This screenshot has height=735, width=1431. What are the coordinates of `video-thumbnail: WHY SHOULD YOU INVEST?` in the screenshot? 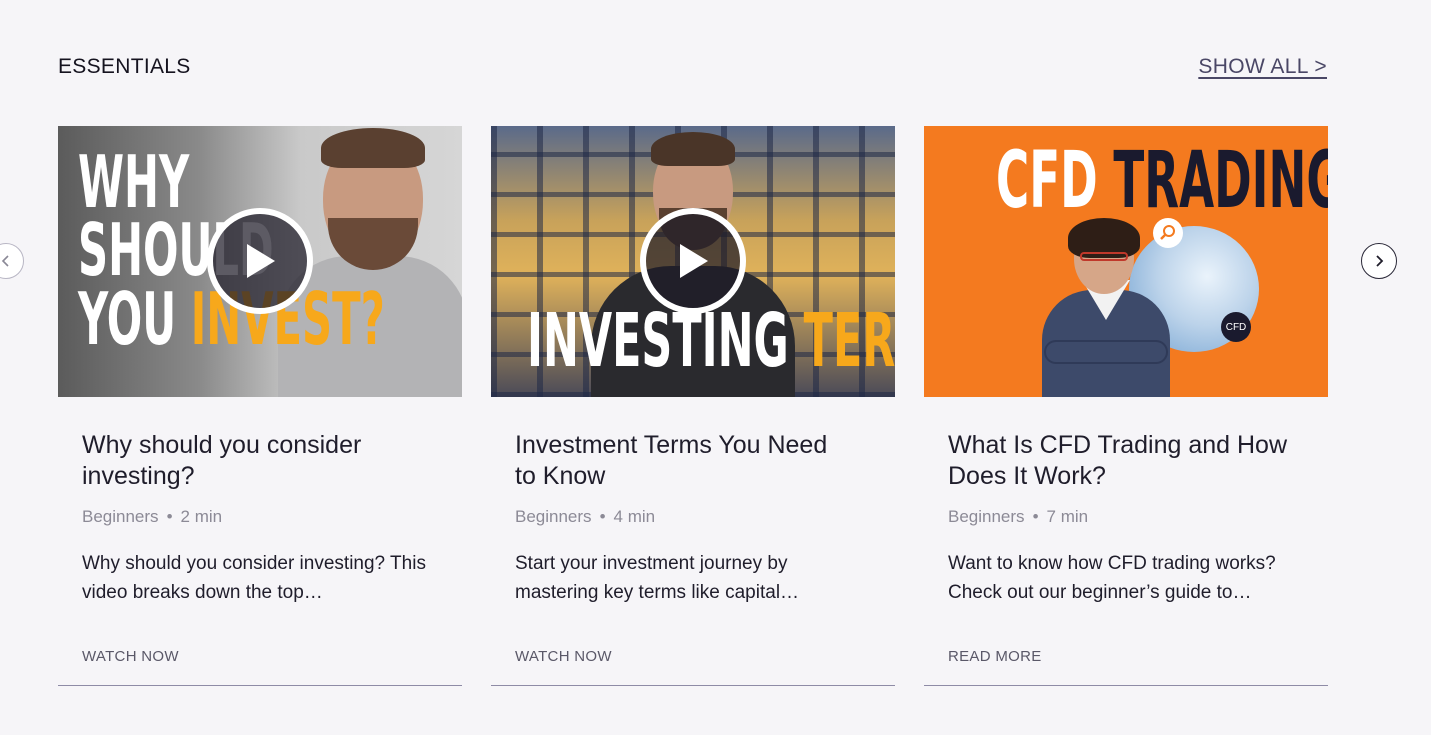 It's located at (260, 261).